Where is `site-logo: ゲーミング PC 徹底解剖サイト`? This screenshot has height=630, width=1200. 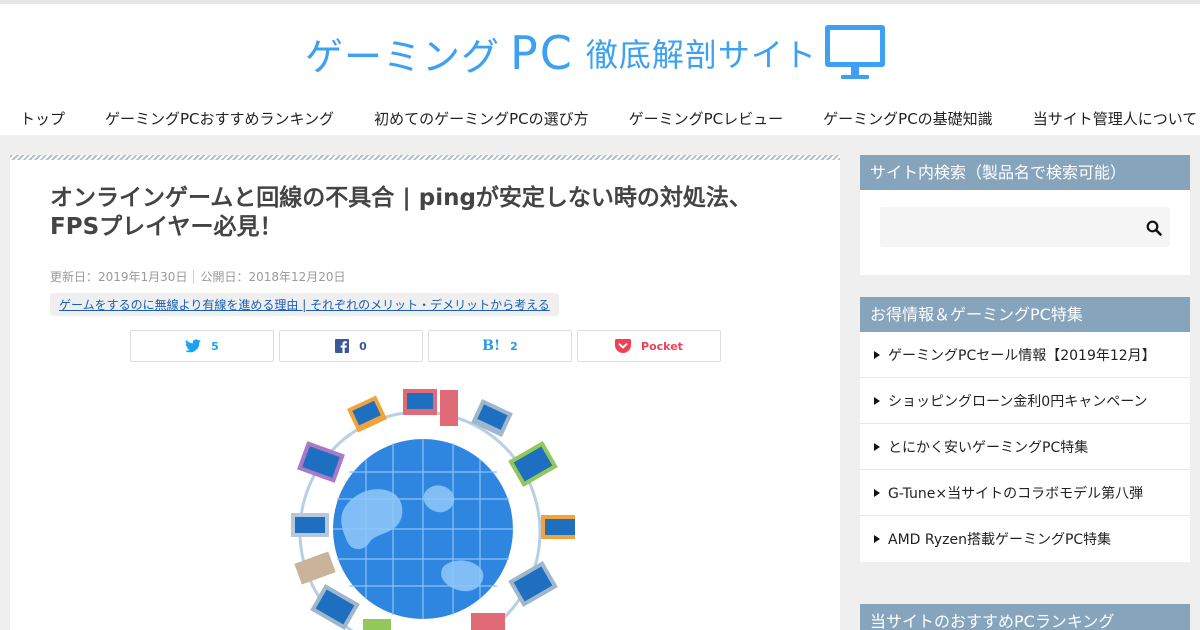 site-logo: ゲーミング PC 徹底解剖サイト is located at coordinates (595, 53).